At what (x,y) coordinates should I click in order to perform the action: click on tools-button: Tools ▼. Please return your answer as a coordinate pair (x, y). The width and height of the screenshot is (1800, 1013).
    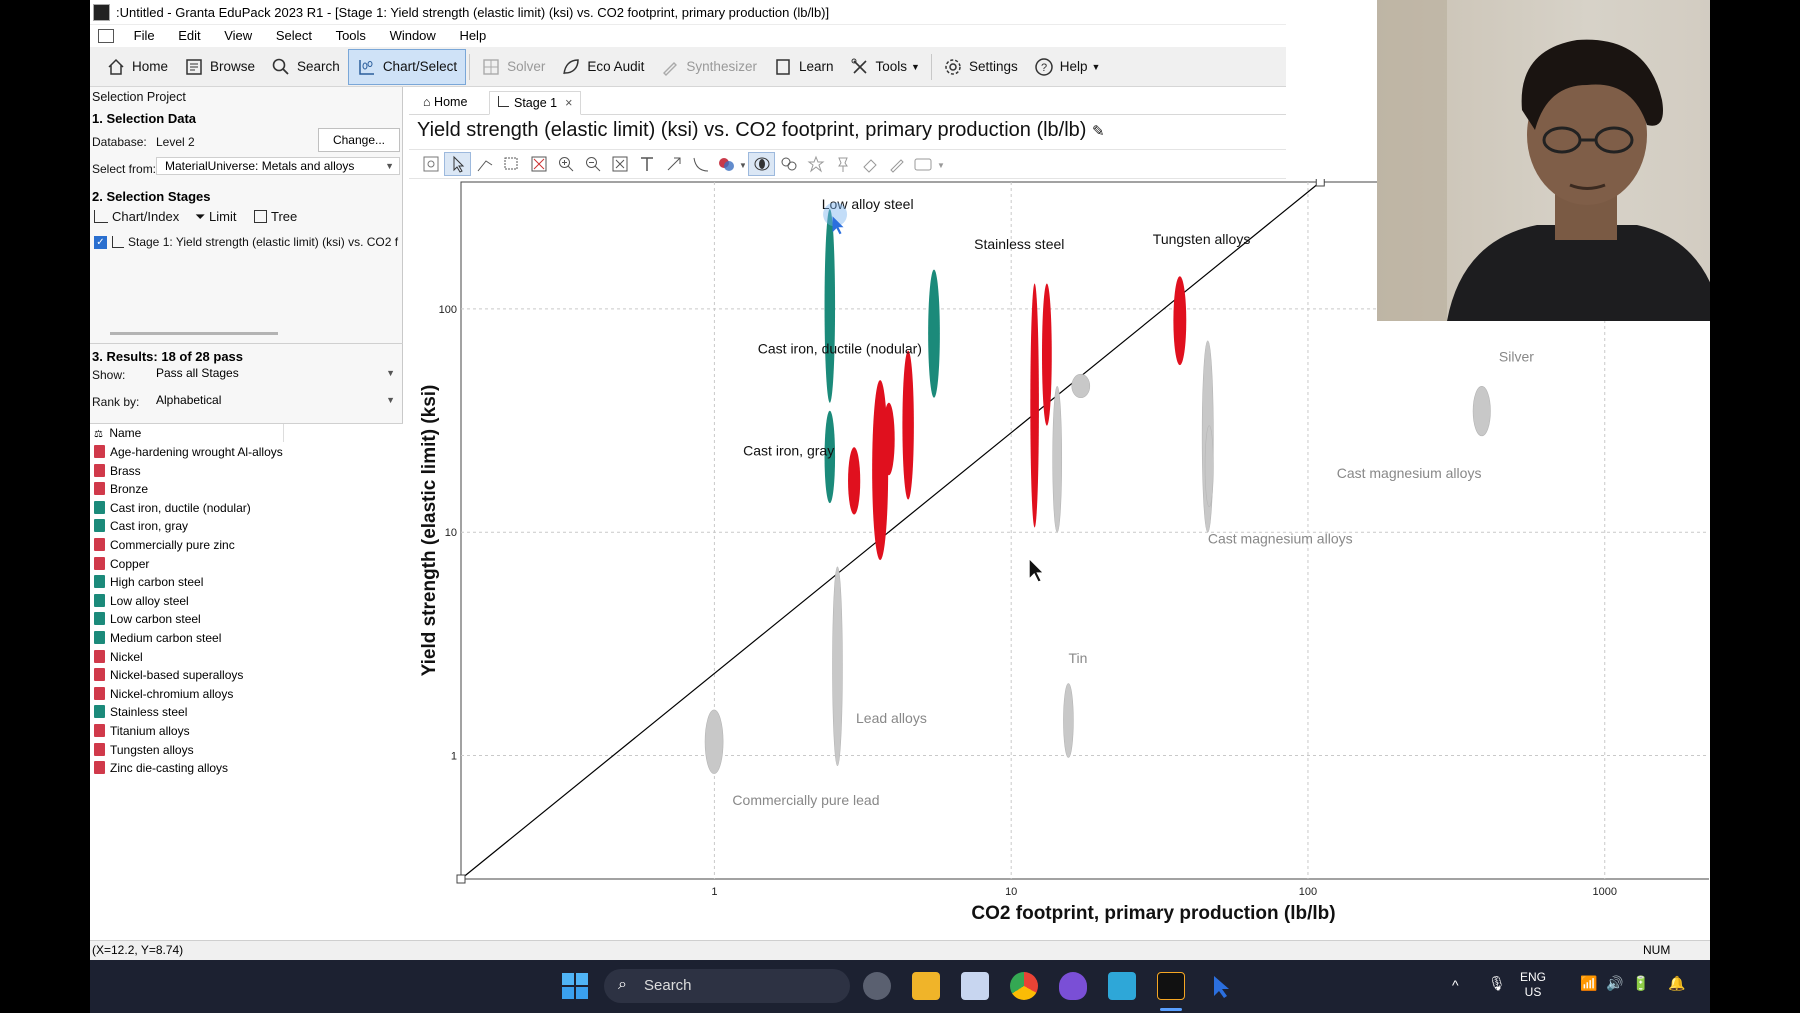
    Looking at the image, I should click on (885, 67).